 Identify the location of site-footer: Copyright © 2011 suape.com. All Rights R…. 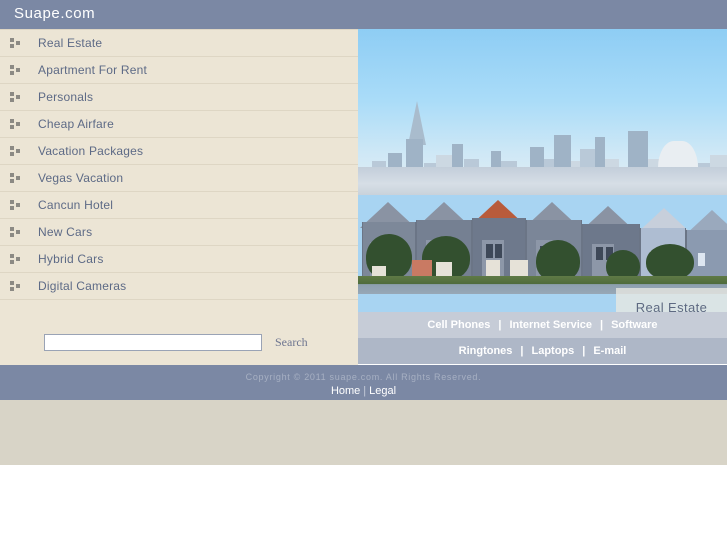
(363, 382).